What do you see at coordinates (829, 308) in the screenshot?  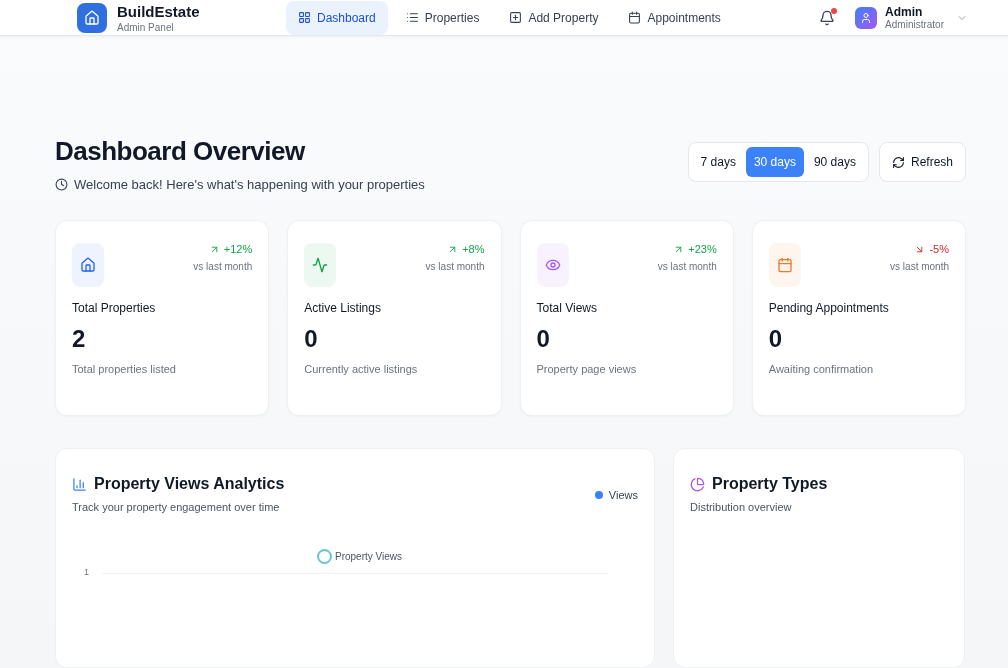 I see `stat-label: Pending Appointments` at bounding box center [829, 308].